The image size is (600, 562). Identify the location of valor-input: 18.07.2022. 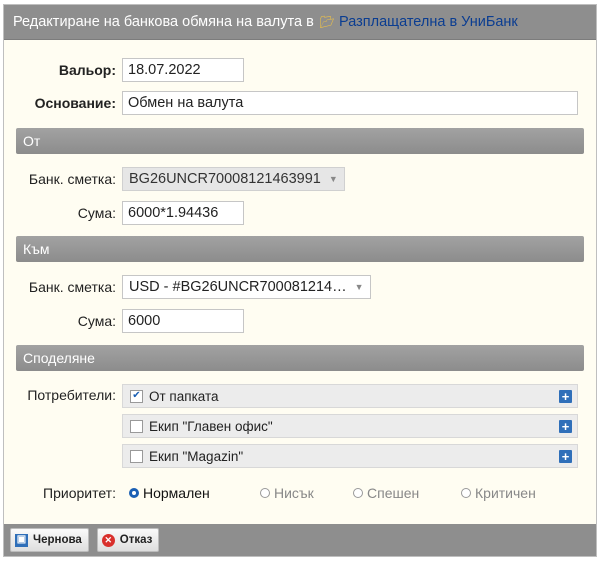
(183, 70).